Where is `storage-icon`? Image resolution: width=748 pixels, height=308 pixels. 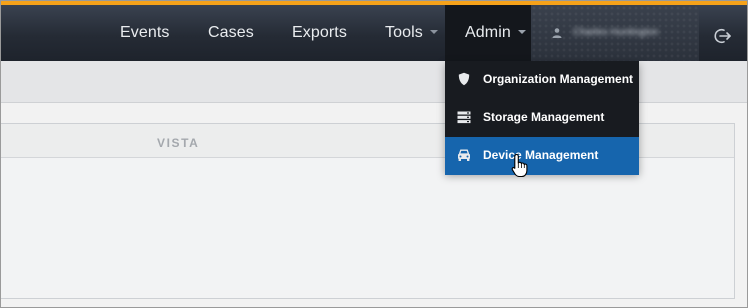 storage-icon is located at coordinates (464, 117).